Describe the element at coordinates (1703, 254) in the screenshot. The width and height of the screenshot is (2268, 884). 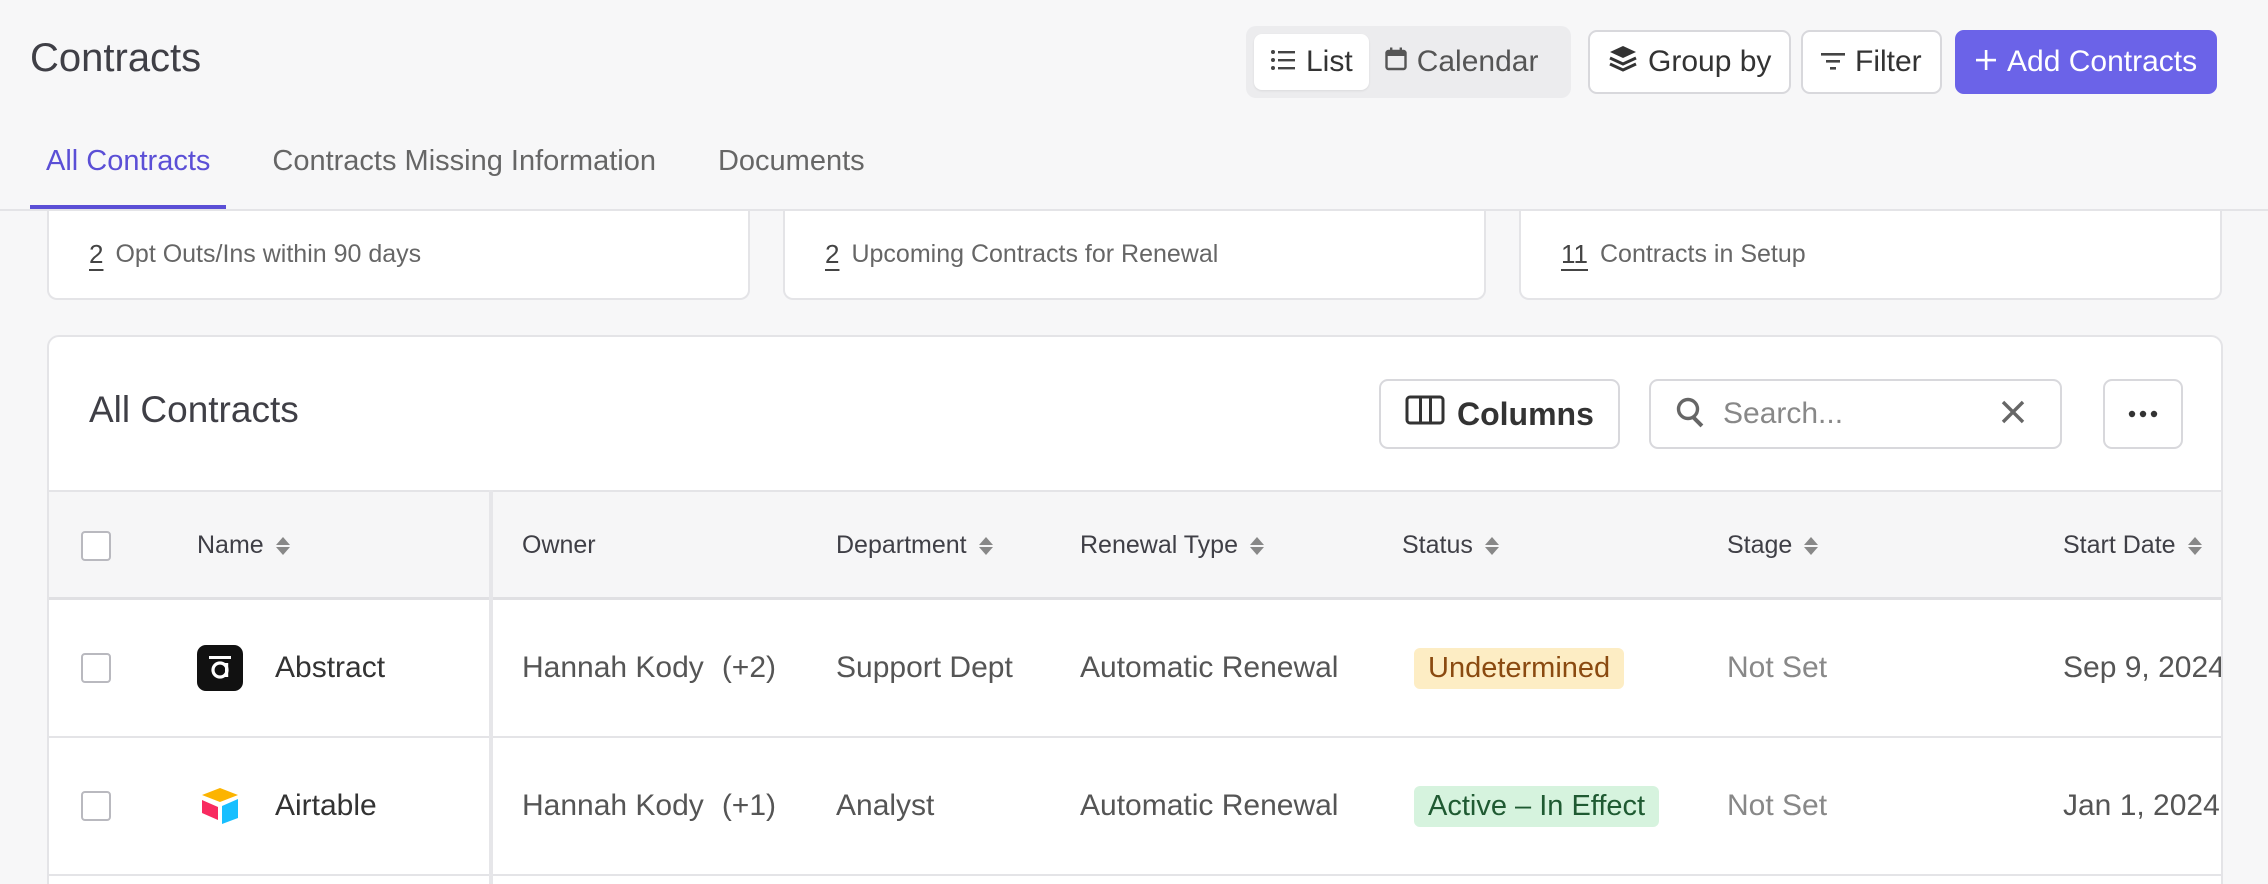
I see `stat-label: Contracts in Setup` at that location.